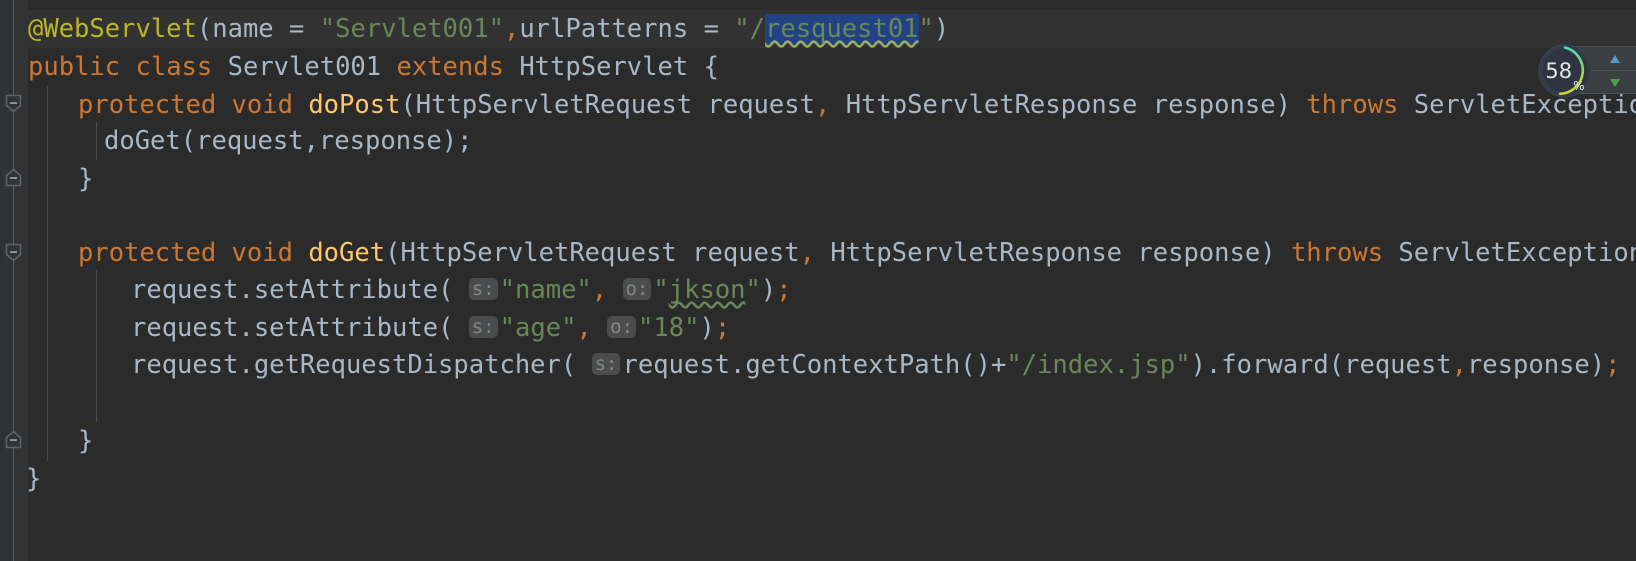 The height and width of the screenshot is (561, 1636). Describe the element at coordinates (604, 29) in the screenshot. I see `attr-urlpatterns: urlPatterns` at that location.